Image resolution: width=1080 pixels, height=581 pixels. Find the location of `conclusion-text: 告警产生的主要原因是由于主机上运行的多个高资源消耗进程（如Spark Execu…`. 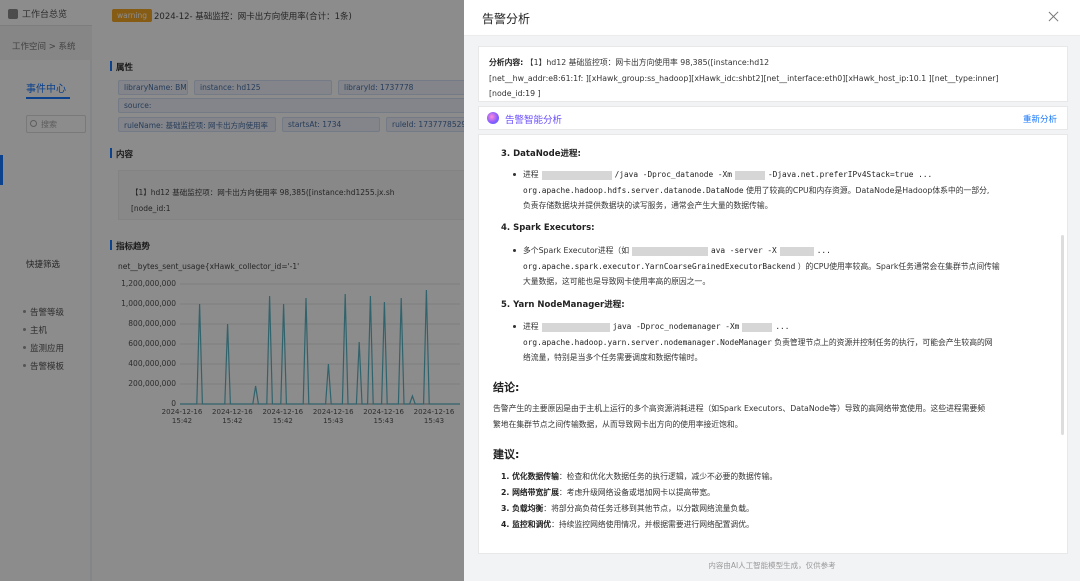

conclusion-text: 告警产生的主要原因是由于主机上运行的多个高资源消耗进程（如Spark Execu… is located at coordinates (739, 416).